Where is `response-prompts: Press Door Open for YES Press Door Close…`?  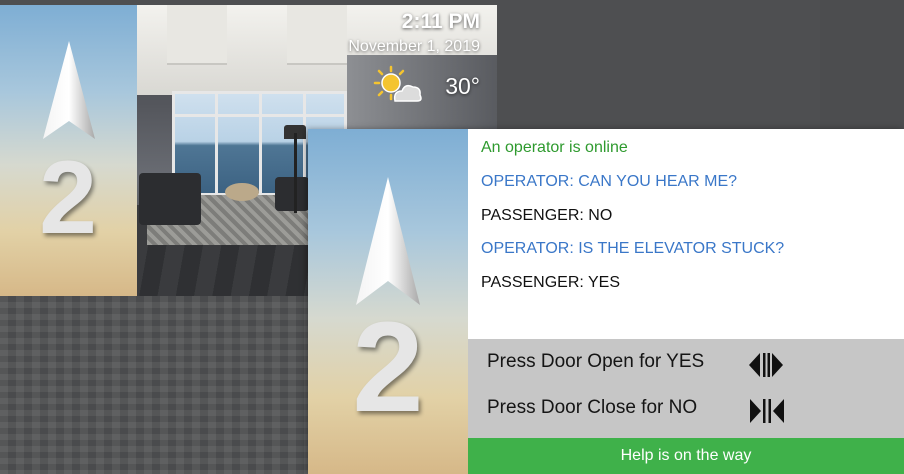
response-prompts: Press Door Open for YES Press Door Close… is located at coordinates (686, 388).